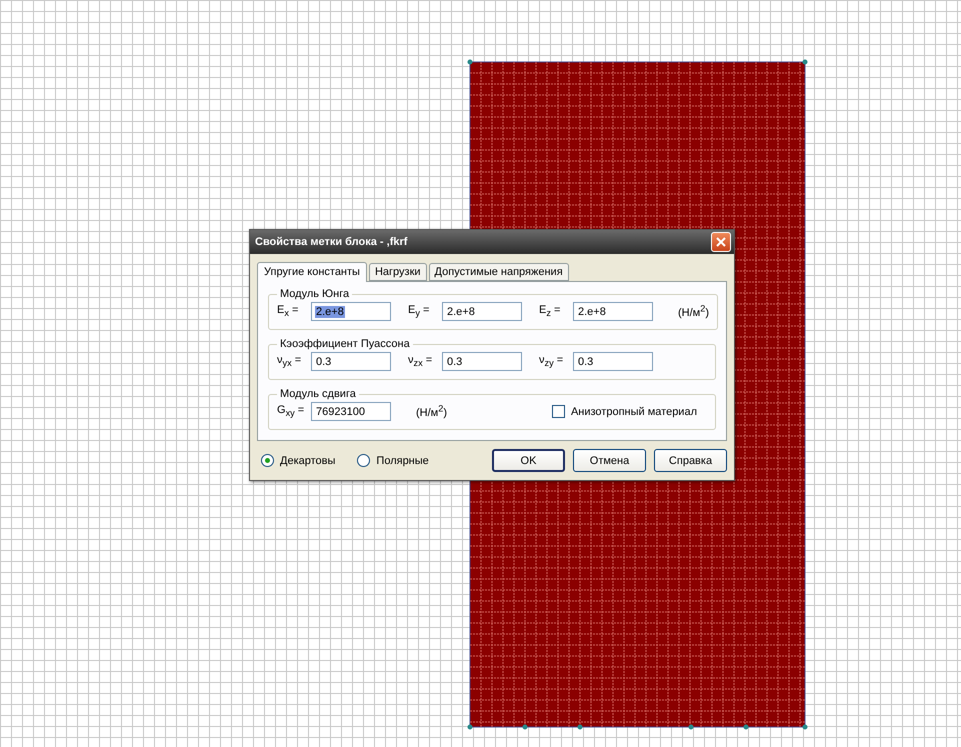 Image resolution: width=961 pixels, height=747 pixels. What do you see at coordinates (419, 310) in the screenshot?
I see `field-label: E$_{y}$ =` at bounding box center [419, 310].